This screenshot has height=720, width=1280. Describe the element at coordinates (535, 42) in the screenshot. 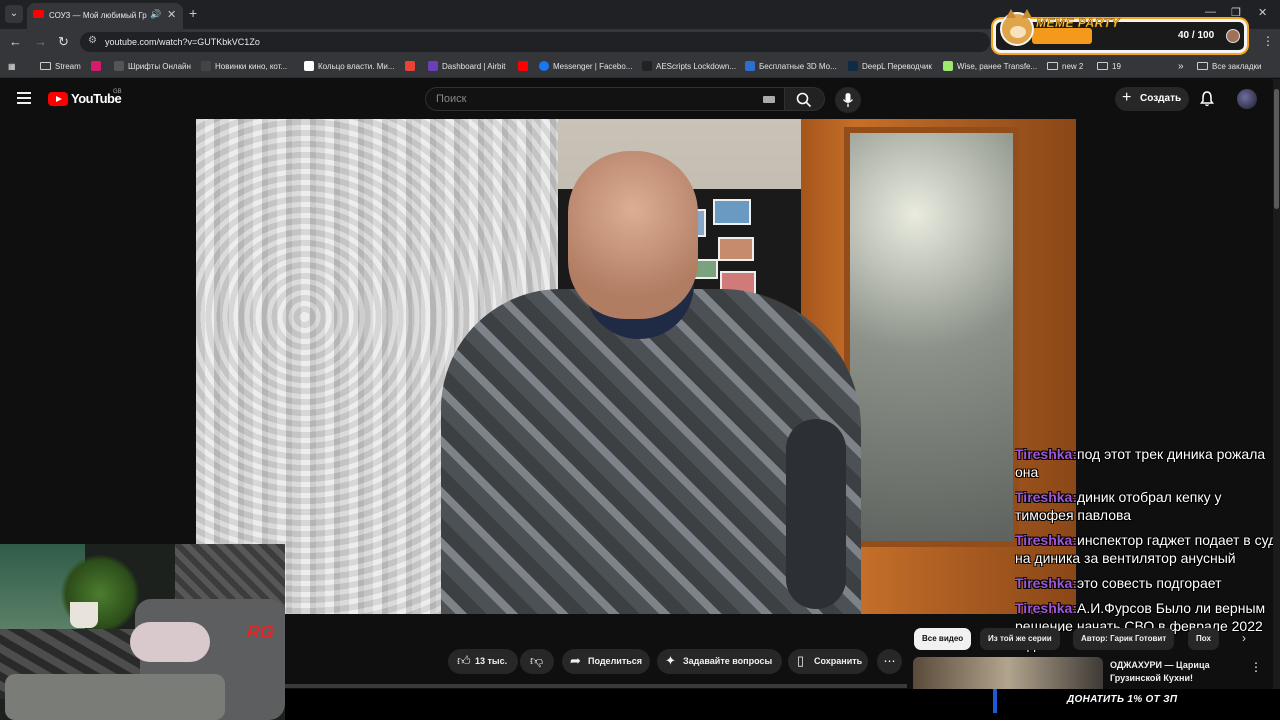

I see `address-bar: ⚙ youtube.com/watch?v=GUTKbkVC1Zo` at that location.